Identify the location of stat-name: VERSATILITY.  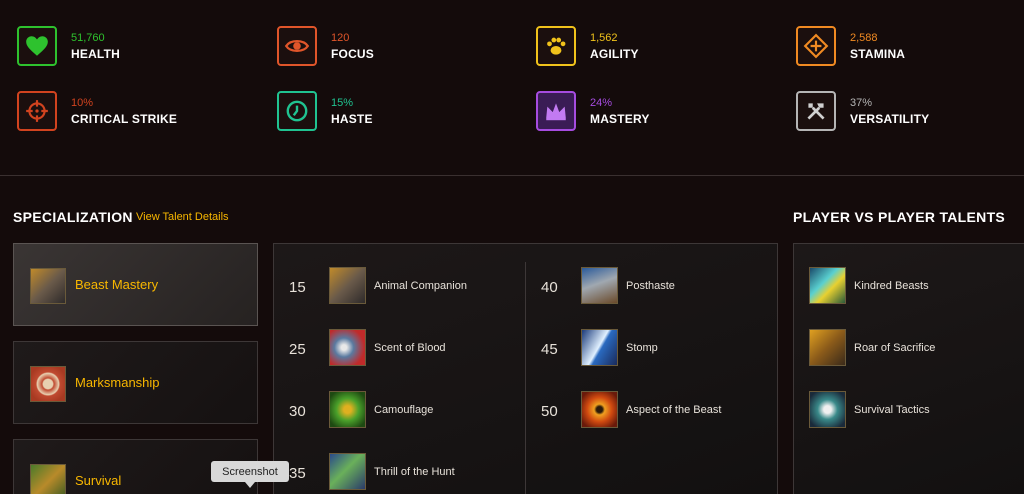
(890, 119).